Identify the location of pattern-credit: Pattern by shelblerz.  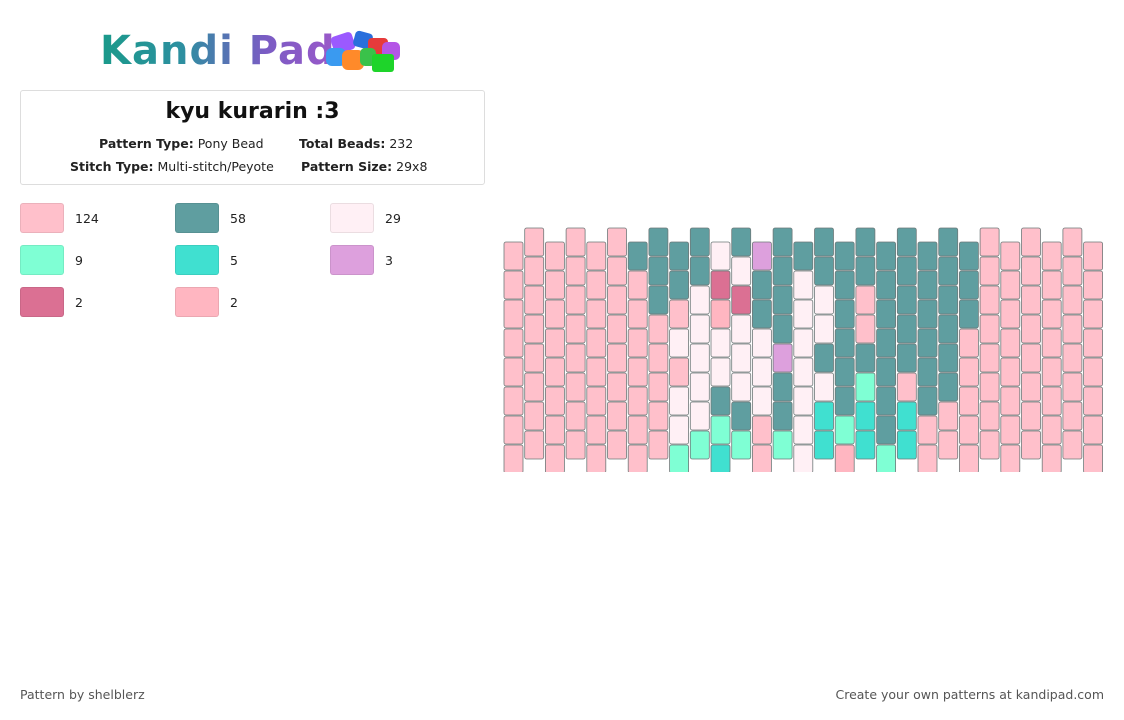
(82, 694).